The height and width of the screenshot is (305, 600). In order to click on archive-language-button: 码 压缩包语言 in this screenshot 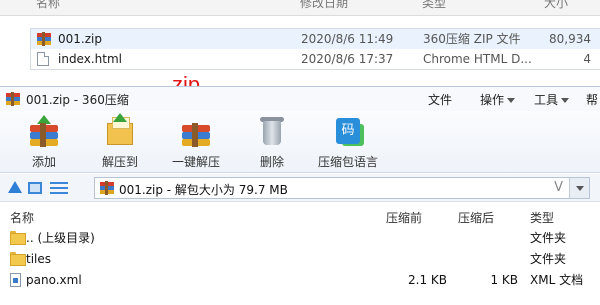, I will do `click(348, 143)`.